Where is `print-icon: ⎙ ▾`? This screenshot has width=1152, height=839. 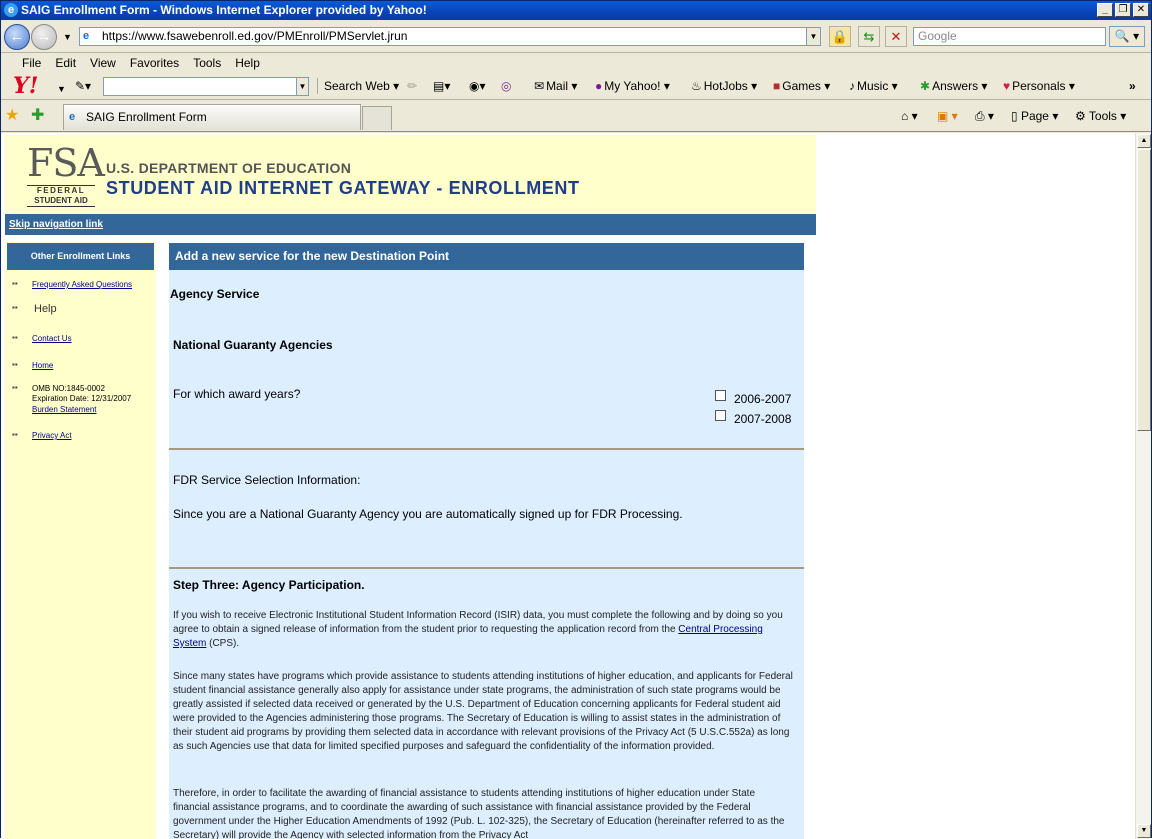
print-icon: ⎙ ▾ is located at coordinates (984, 116).